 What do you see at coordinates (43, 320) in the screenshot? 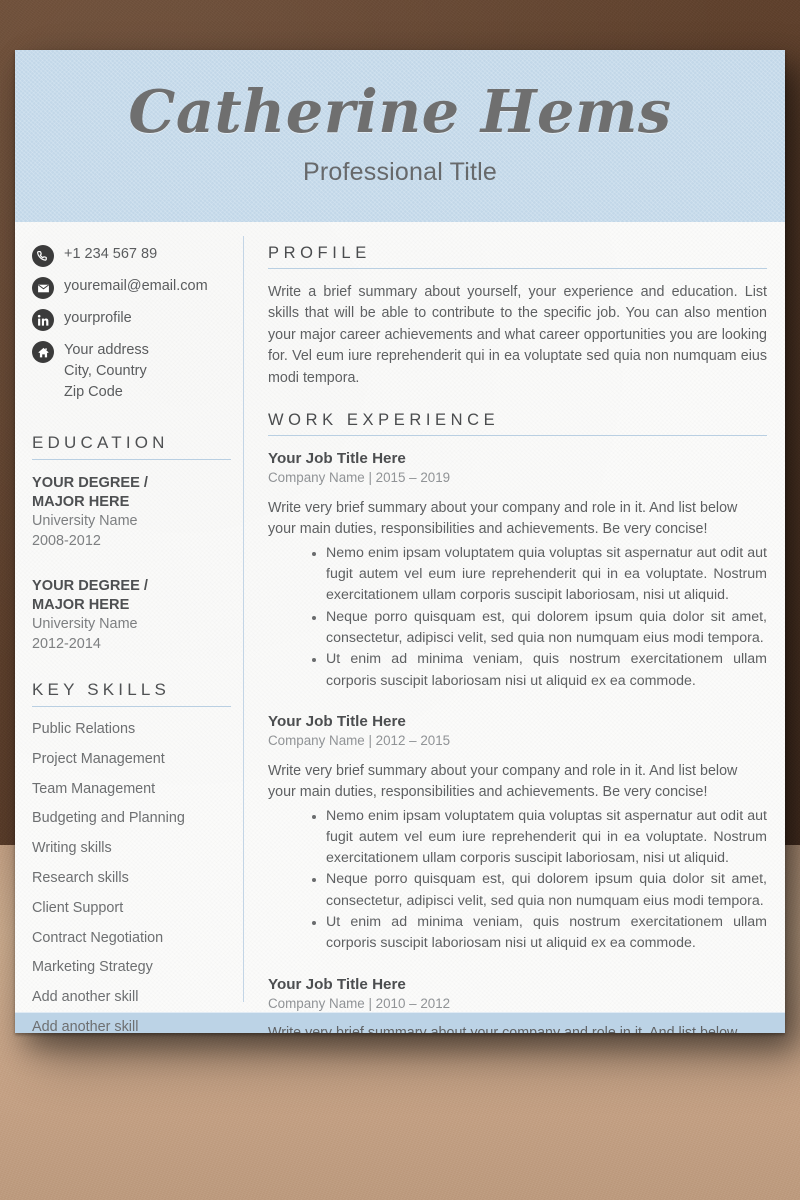
I see `linkedin-icon` at bounding box center [43, 320].